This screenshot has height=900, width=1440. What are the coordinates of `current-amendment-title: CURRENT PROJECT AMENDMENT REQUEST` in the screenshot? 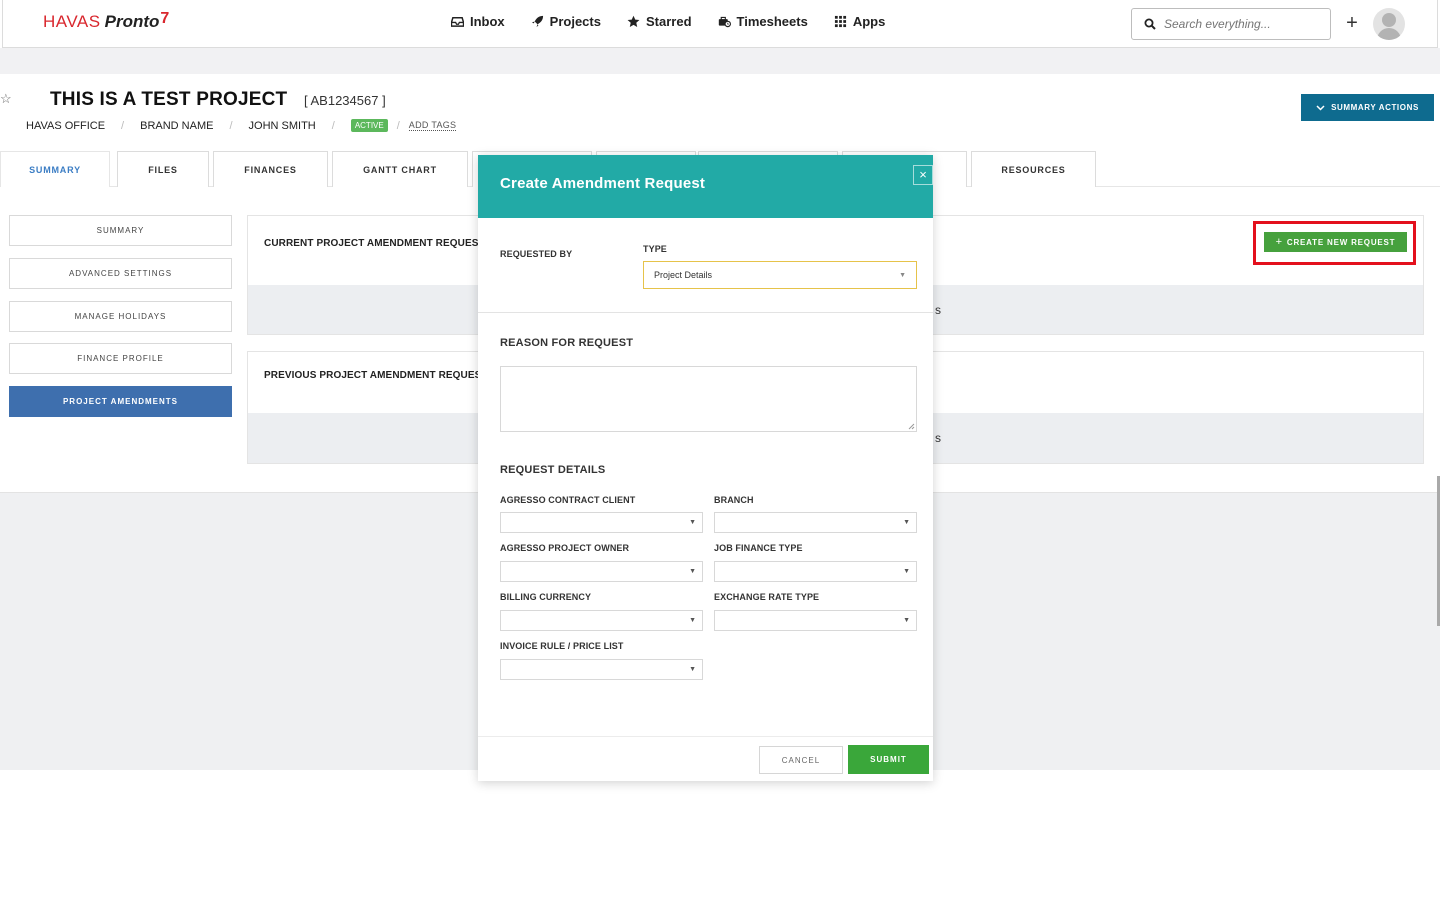 It's located at (374, 243).